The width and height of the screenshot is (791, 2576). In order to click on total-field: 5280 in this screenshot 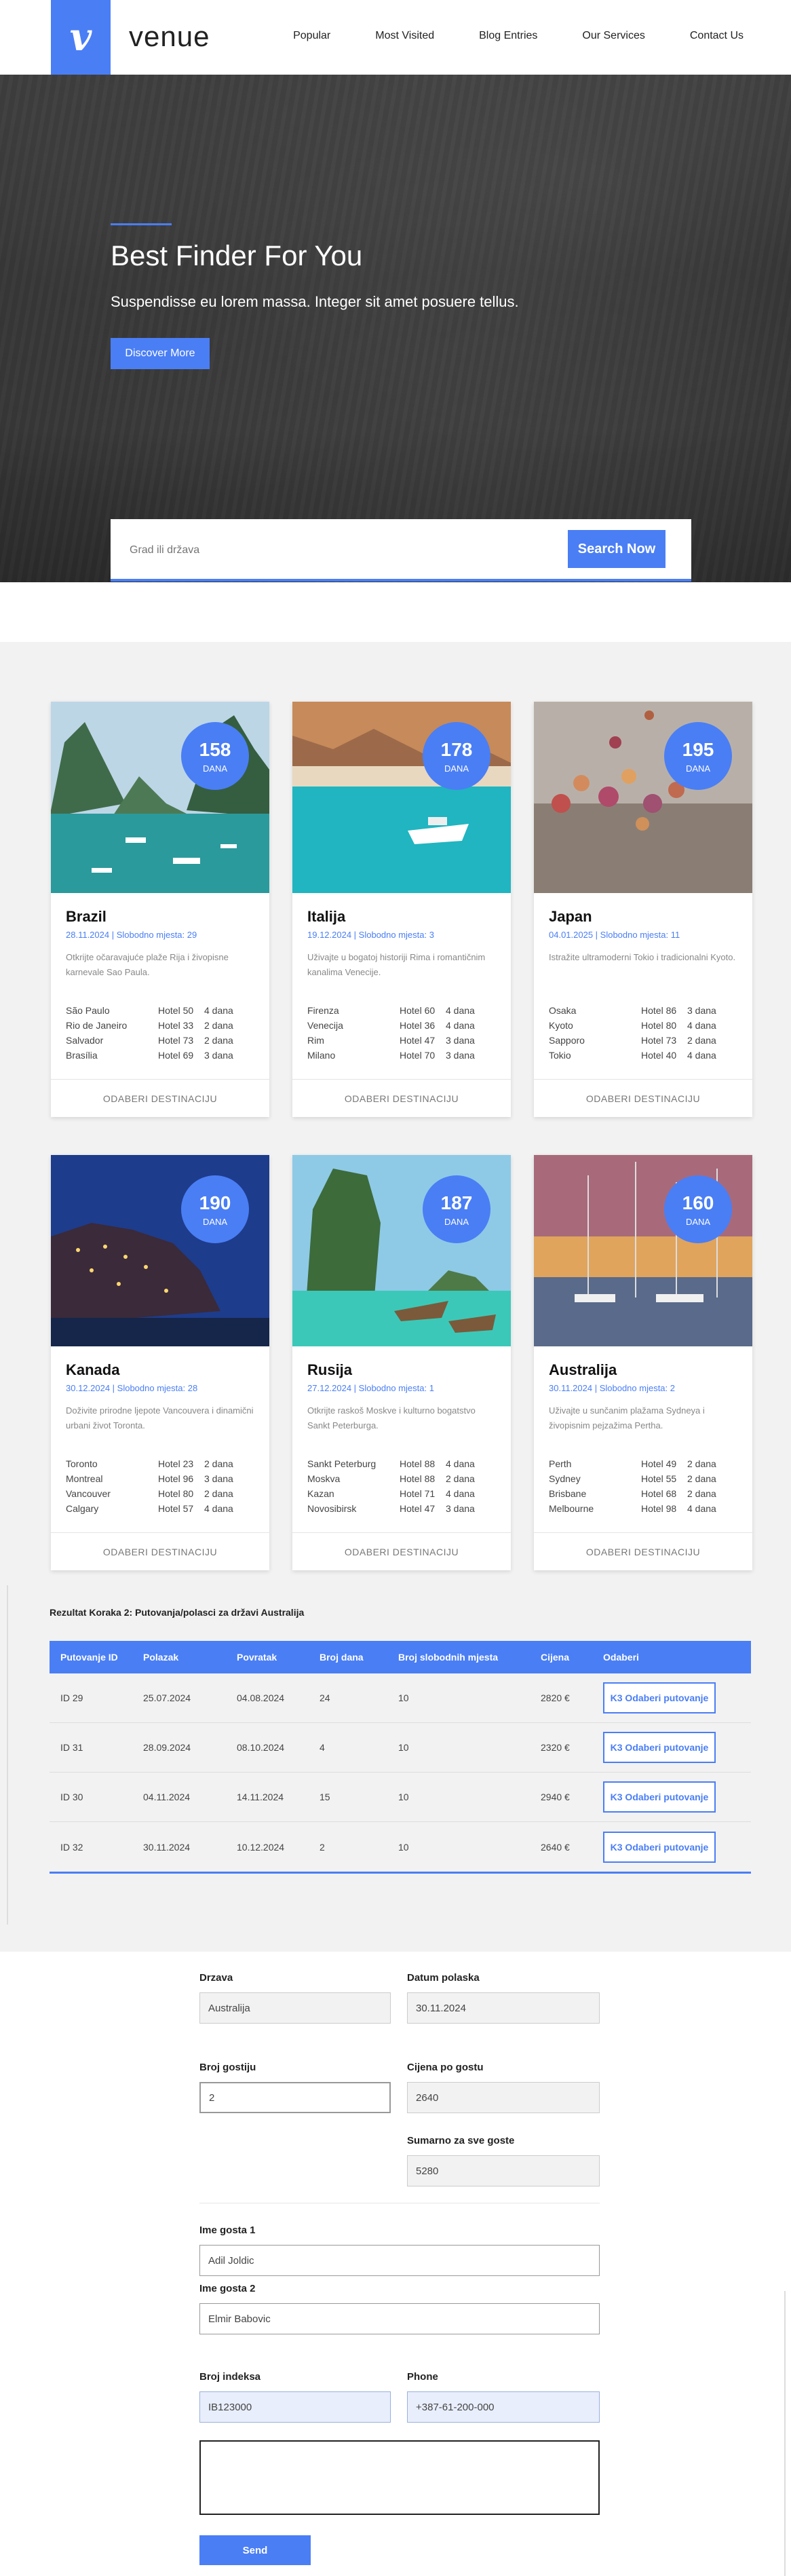, I will do `click(504, 2170)`.